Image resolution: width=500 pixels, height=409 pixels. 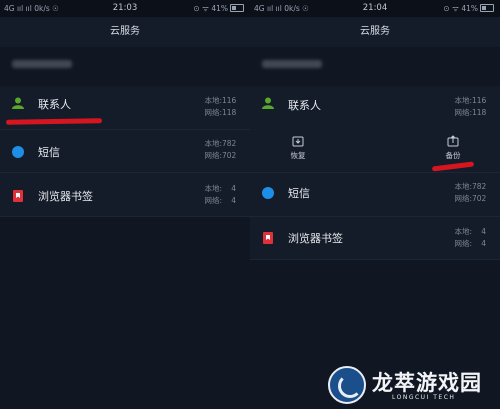 I want to click on backup-icon, so click(x=453, y=141).